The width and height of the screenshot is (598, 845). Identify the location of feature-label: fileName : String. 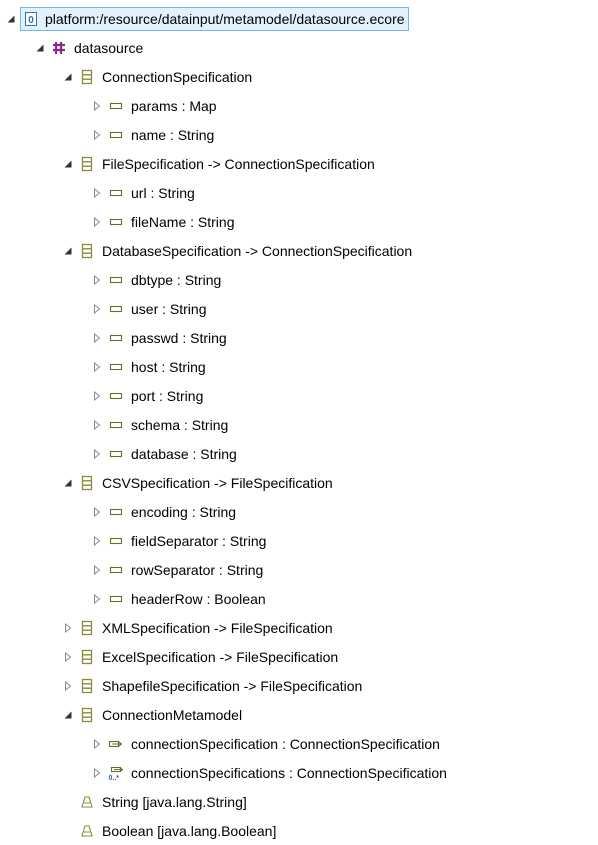
(183, 221).